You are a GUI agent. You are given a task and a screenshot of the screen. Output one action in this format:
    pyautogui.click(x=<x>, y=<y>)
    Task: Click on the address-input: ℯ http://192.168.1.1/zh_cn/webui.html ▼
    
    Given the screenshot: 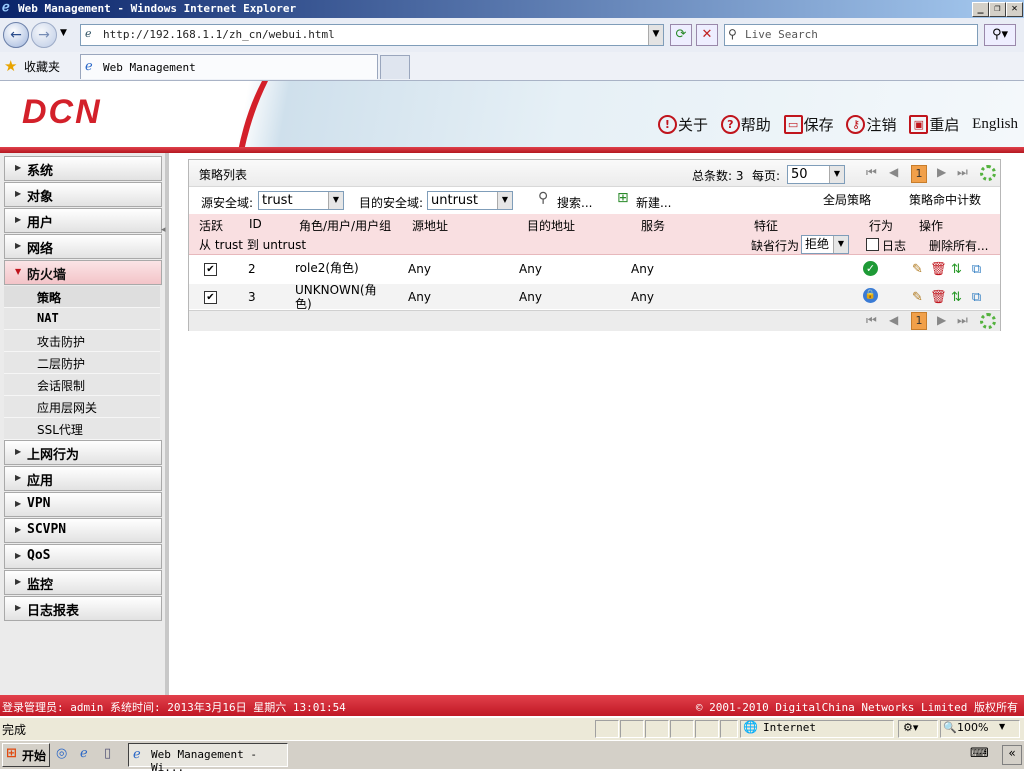 What is the action you would take?
    pyautogui.click(x=372, y=35)
    